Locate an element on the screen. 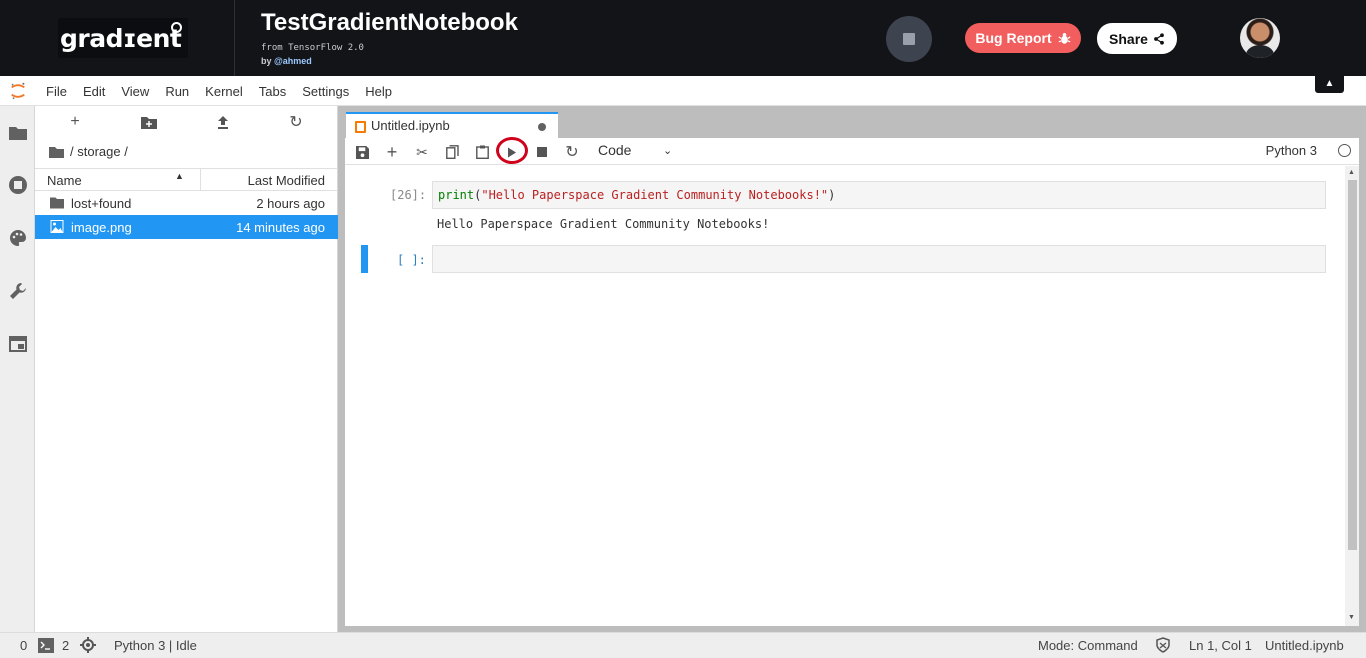 This screenshot has width=1366, height=658. code-paren-close: ) is located at coordinates (832, 195).